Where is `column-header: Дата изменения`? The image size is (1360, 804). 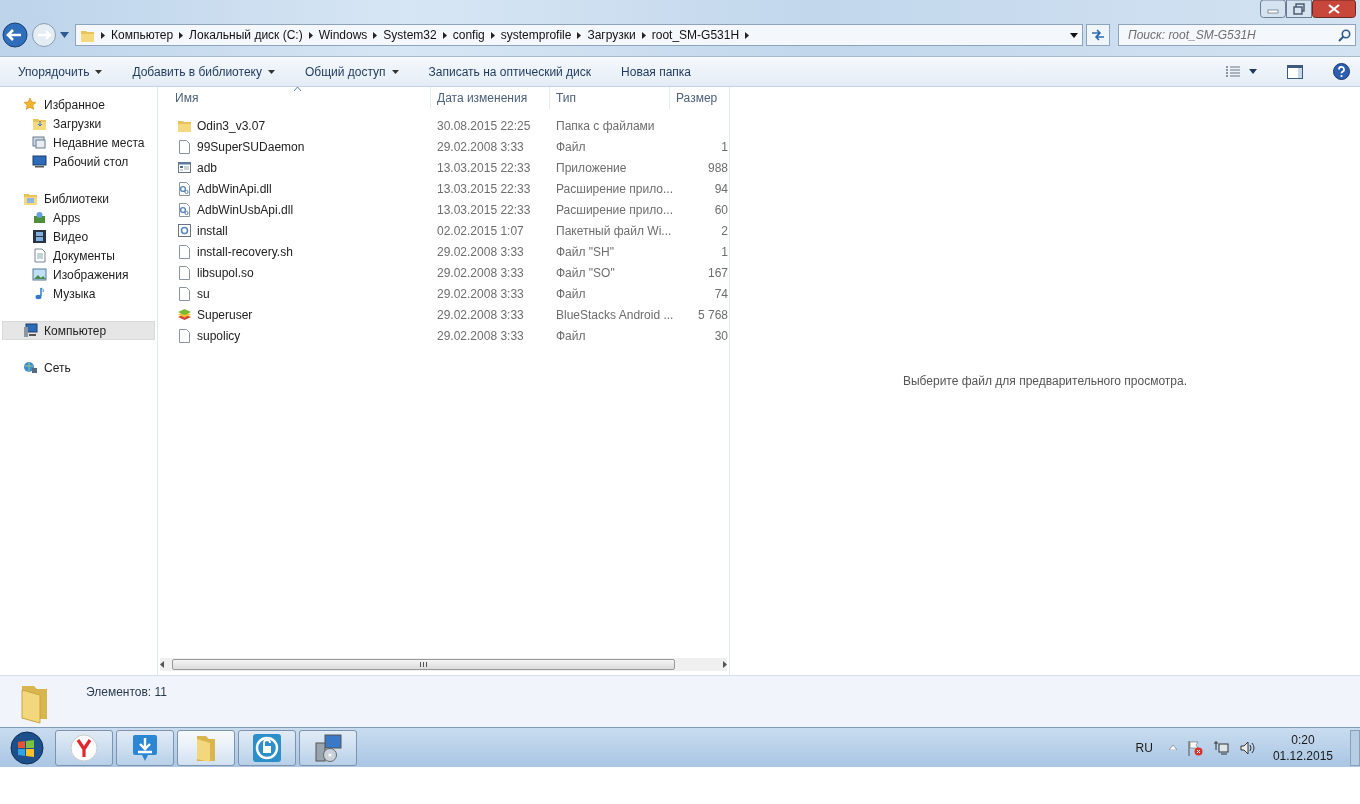
column-header: Дата изменения is located at coordinates (490, 98).